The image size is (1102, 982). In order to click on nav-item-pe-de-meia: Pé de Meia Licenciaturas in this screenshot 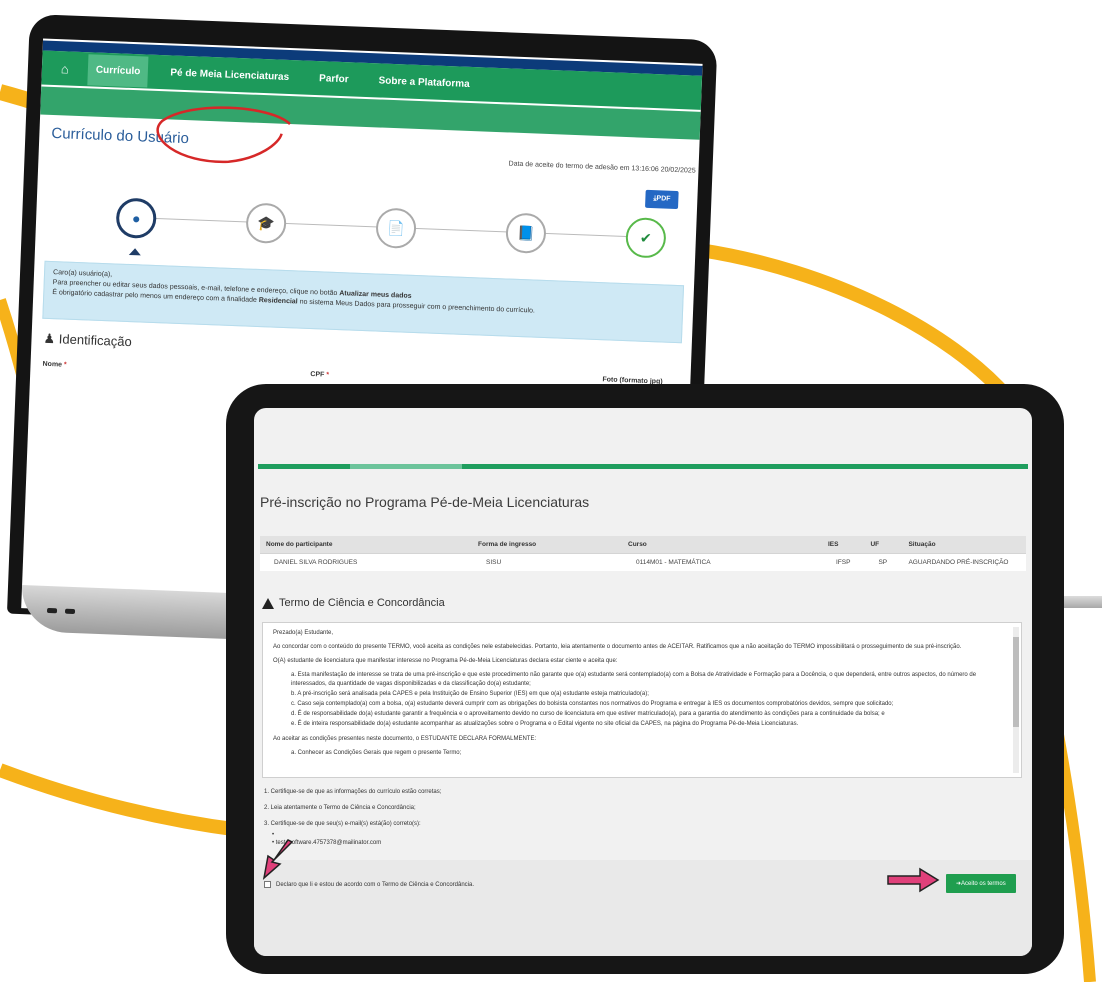, I will do `click(230, 75)`.